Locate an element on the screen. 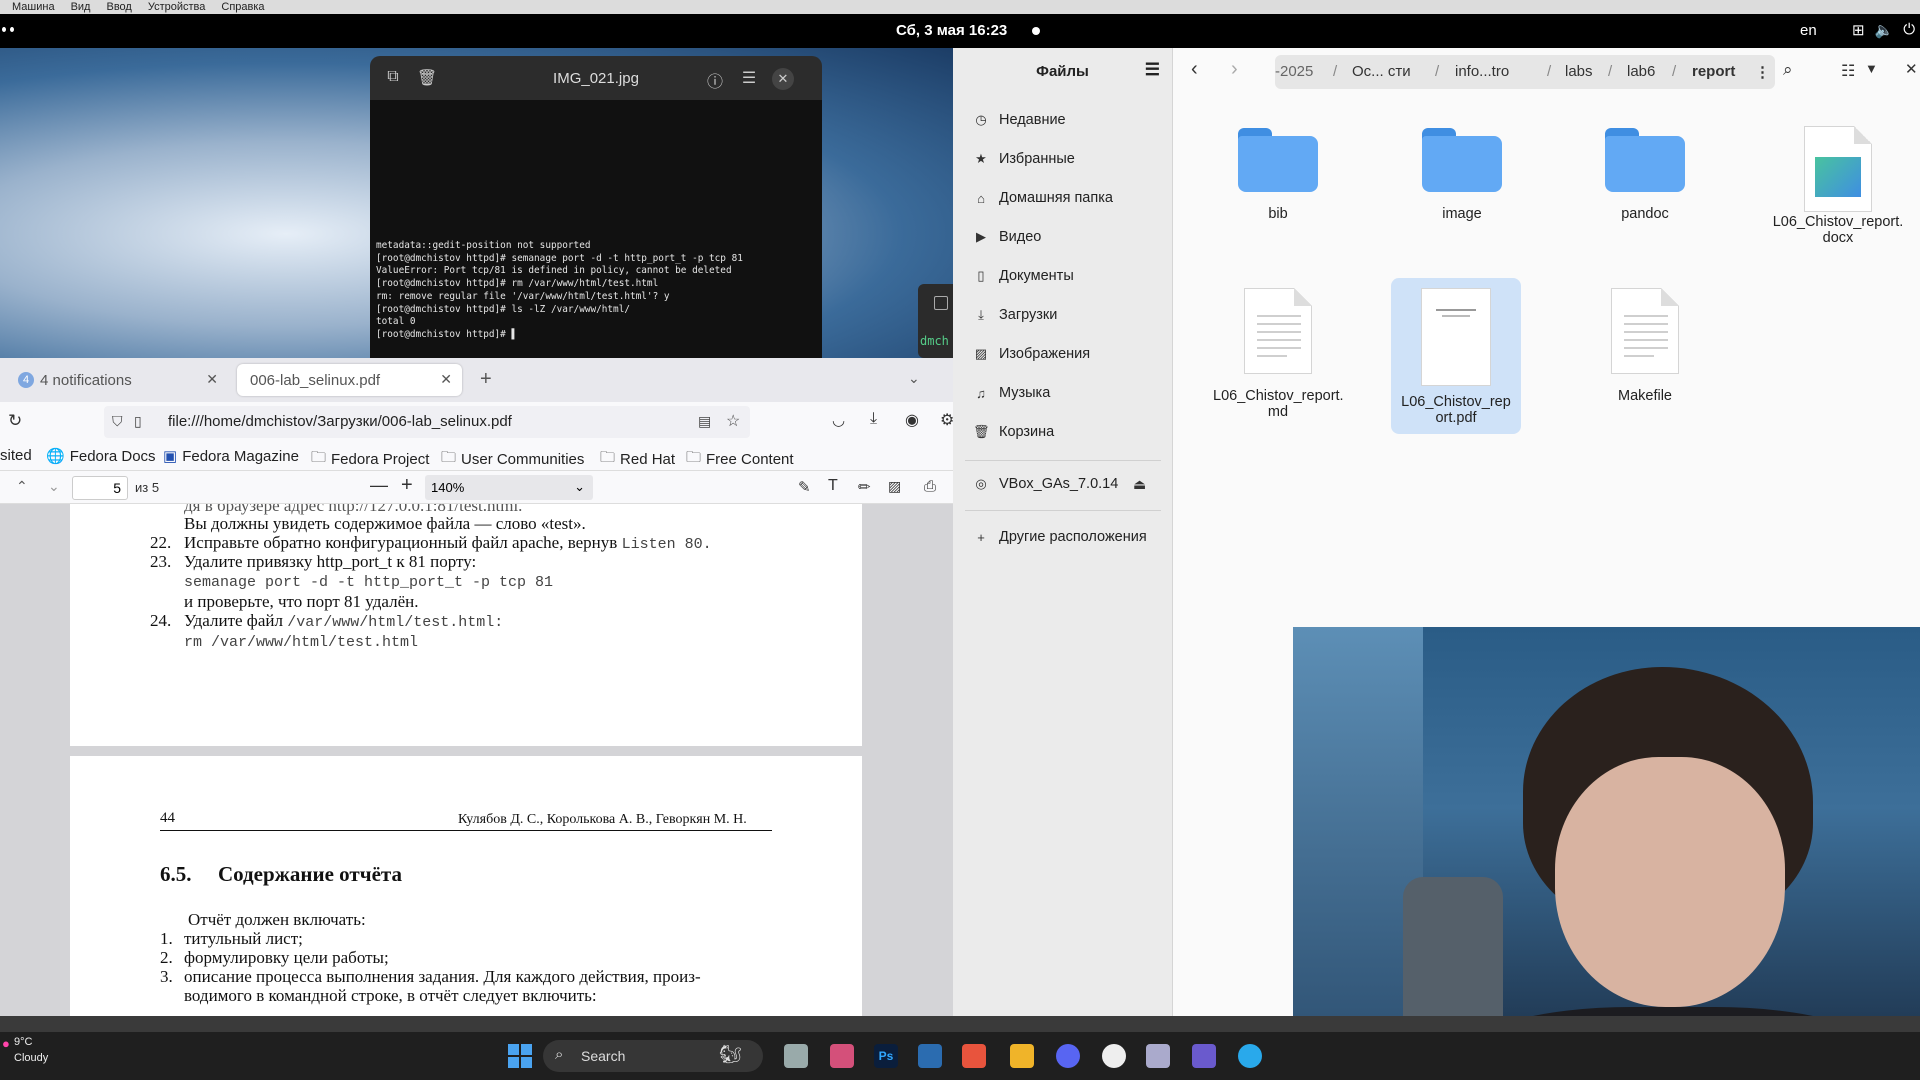  highlight-icon: ✎ is located at coordinates (804, 487).